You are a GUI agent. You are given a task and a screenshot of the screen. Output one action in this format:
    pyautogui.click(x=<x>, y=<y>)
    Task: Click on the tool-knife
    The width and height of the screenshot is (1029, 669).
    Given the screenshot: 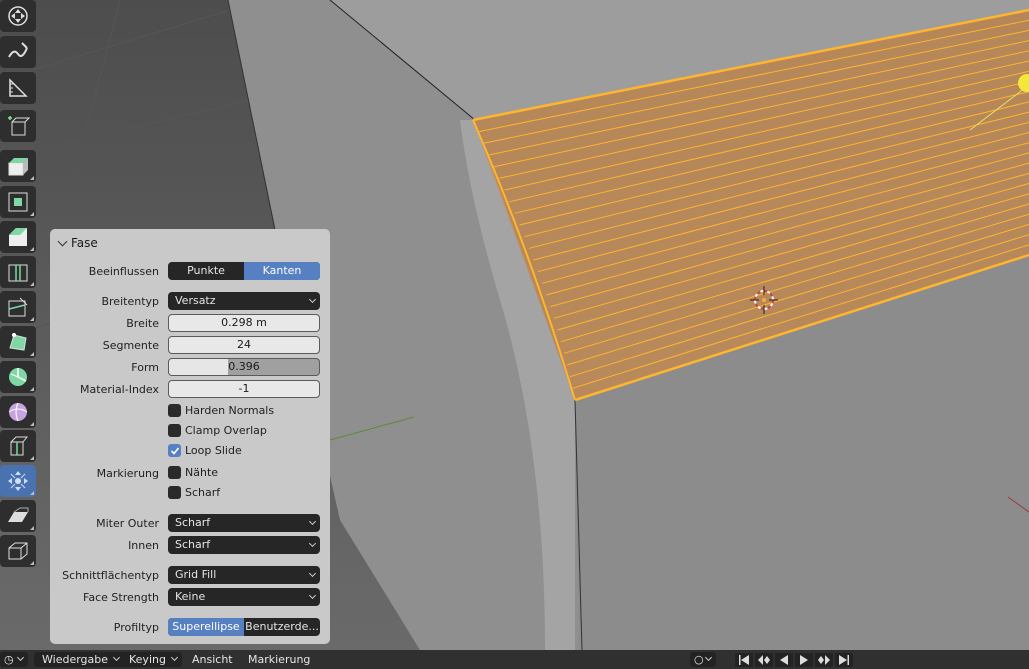 What is the action you would take?
    pyautogui.click(x=18, y=307)
    